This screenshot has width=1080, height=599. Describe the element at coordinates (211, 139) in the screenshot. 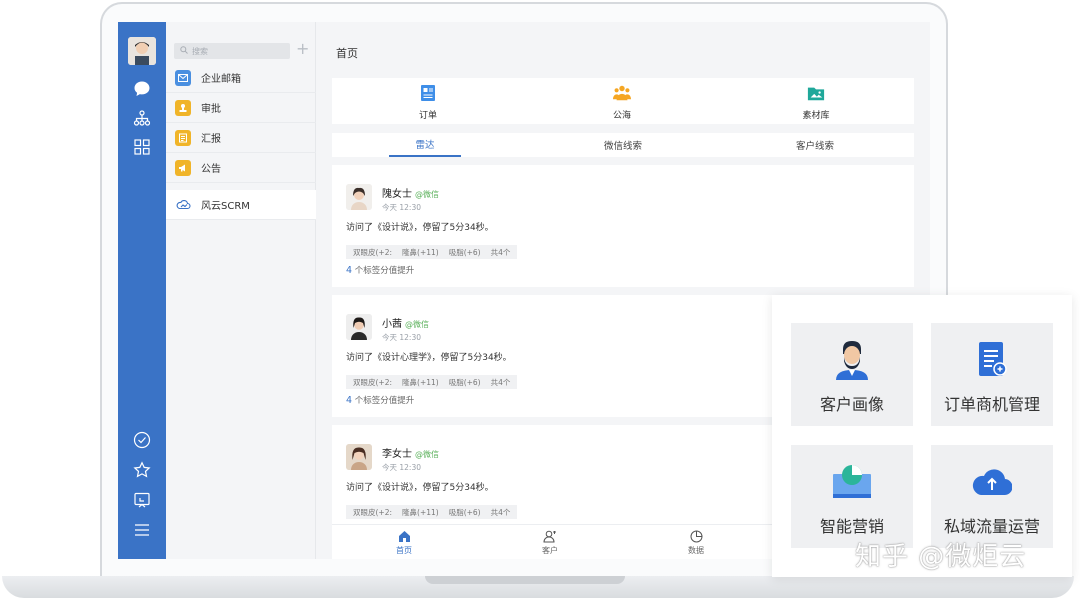

I see `sidebar-item-label: 汇报` at that location.